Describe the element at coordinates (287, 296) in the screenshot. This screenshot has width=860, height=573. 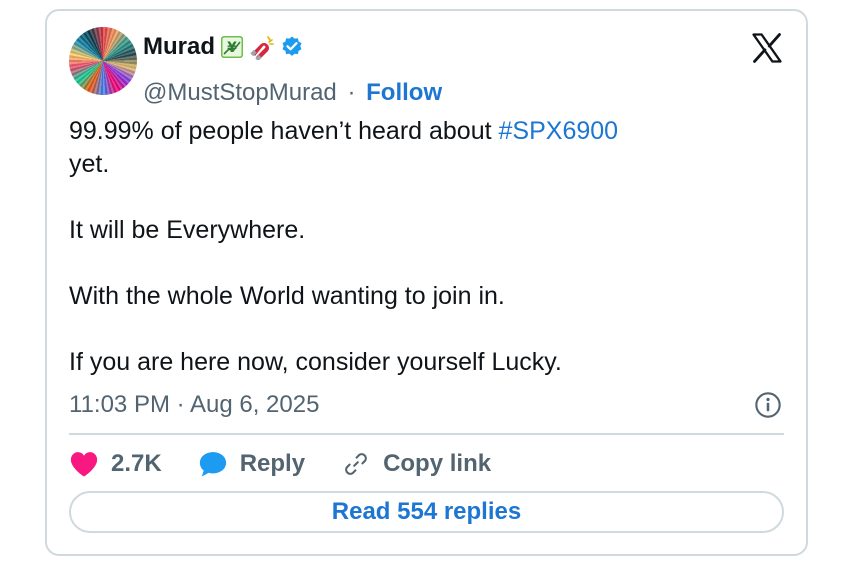
I see `tweet-paragraph-3: With the whole World wanting to join in.` at that location.